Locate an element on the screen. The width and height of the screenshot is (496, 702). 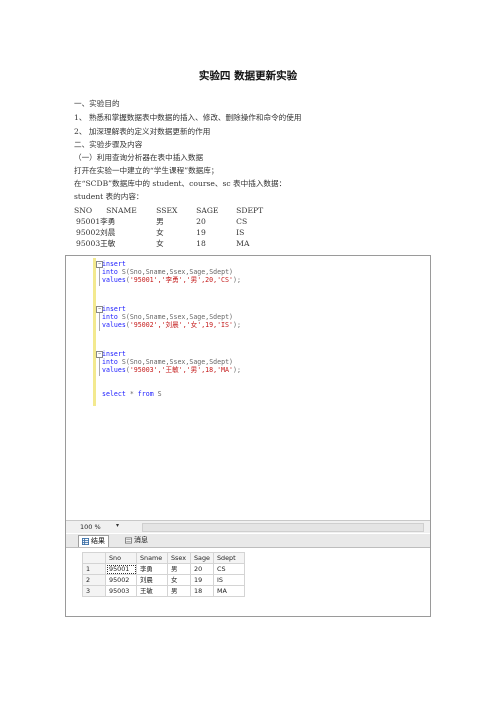
values-literal: '95002','刘晨','女',19,'IS' is located at coordinates (181, 325).